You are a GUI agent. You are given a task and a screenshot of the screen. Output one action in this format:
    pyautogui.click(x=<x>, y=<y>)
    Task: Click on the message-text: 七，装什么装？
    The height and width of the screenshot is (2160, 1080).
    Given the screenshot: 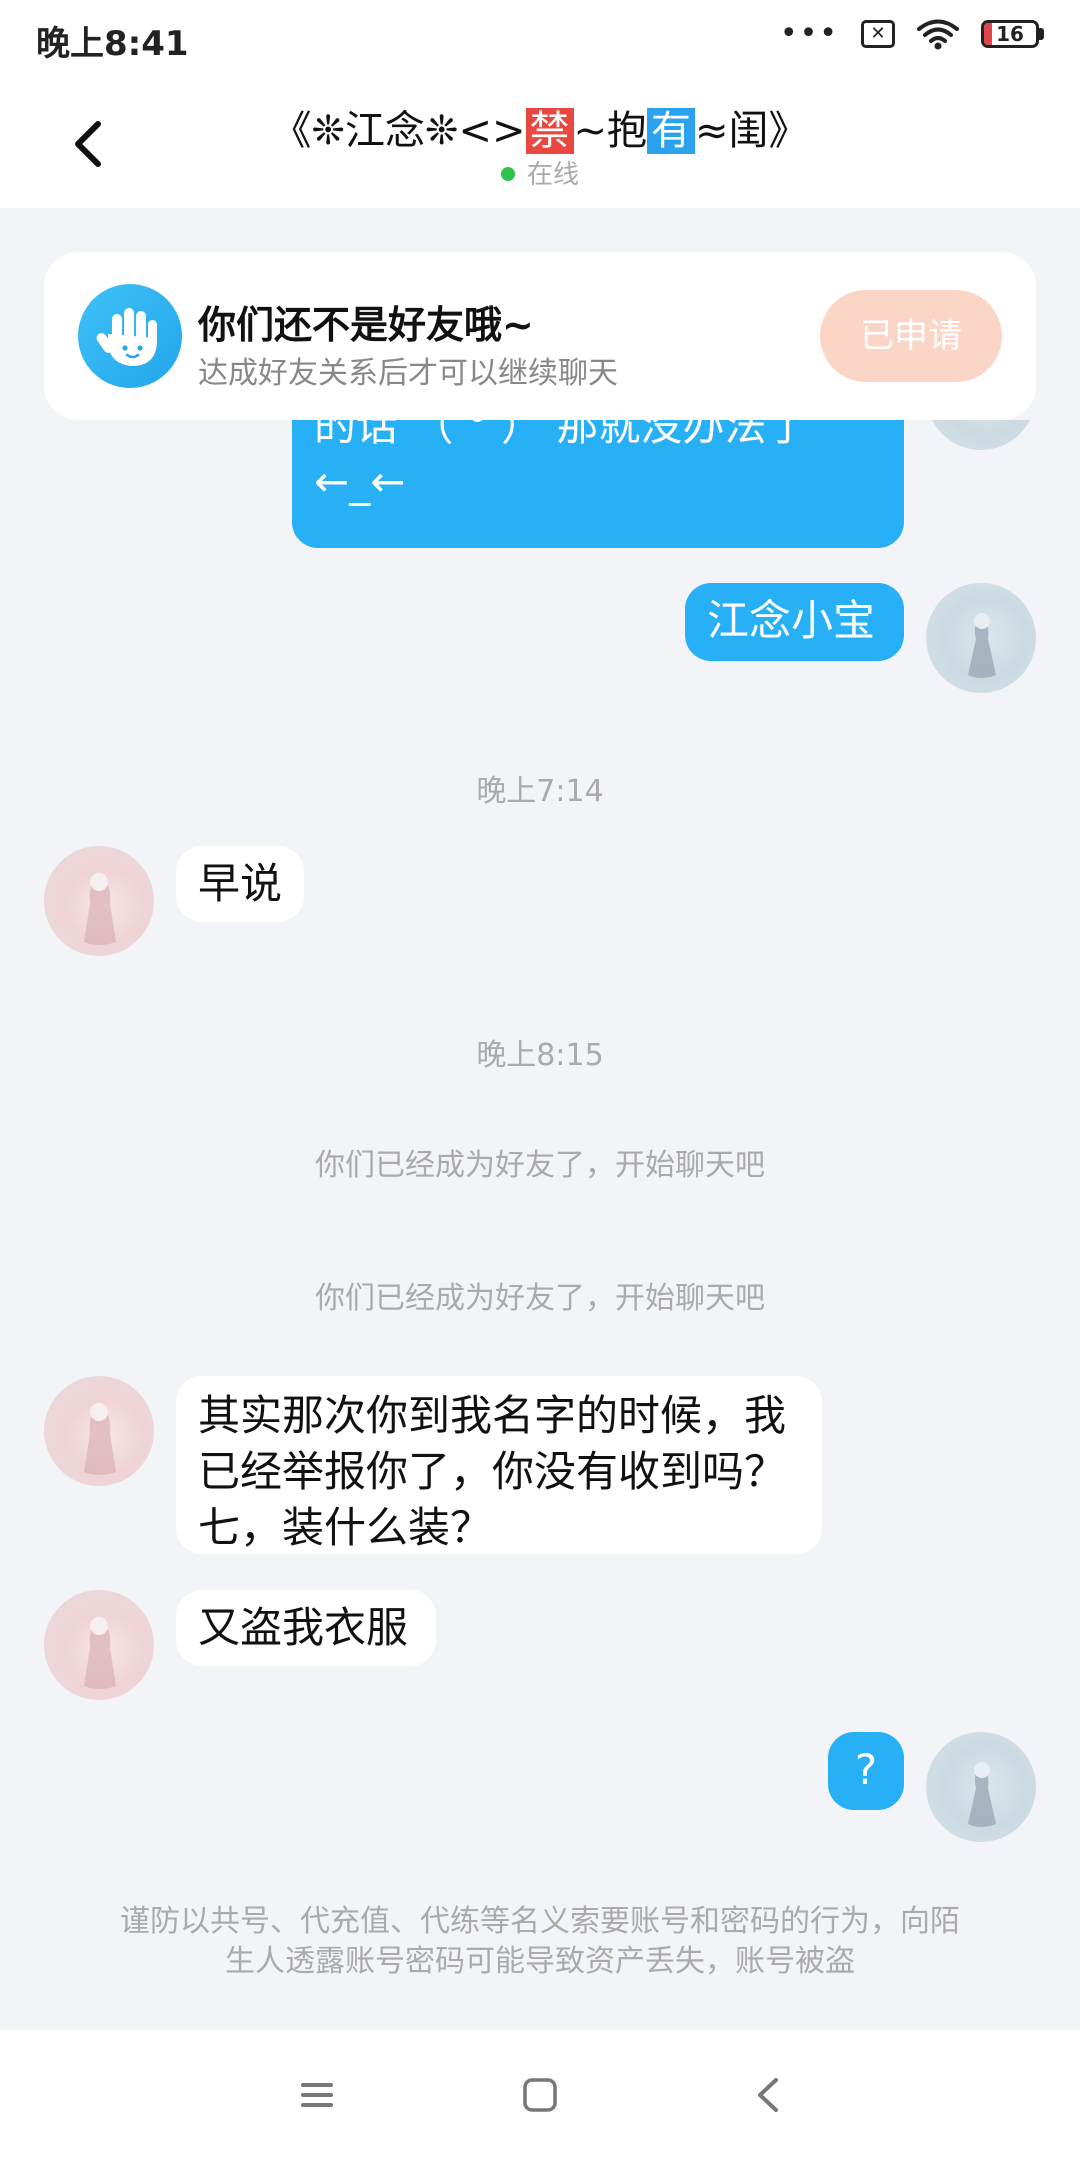 What is the action you would take?
    pyautogui.click(x=345, y=1527)
    